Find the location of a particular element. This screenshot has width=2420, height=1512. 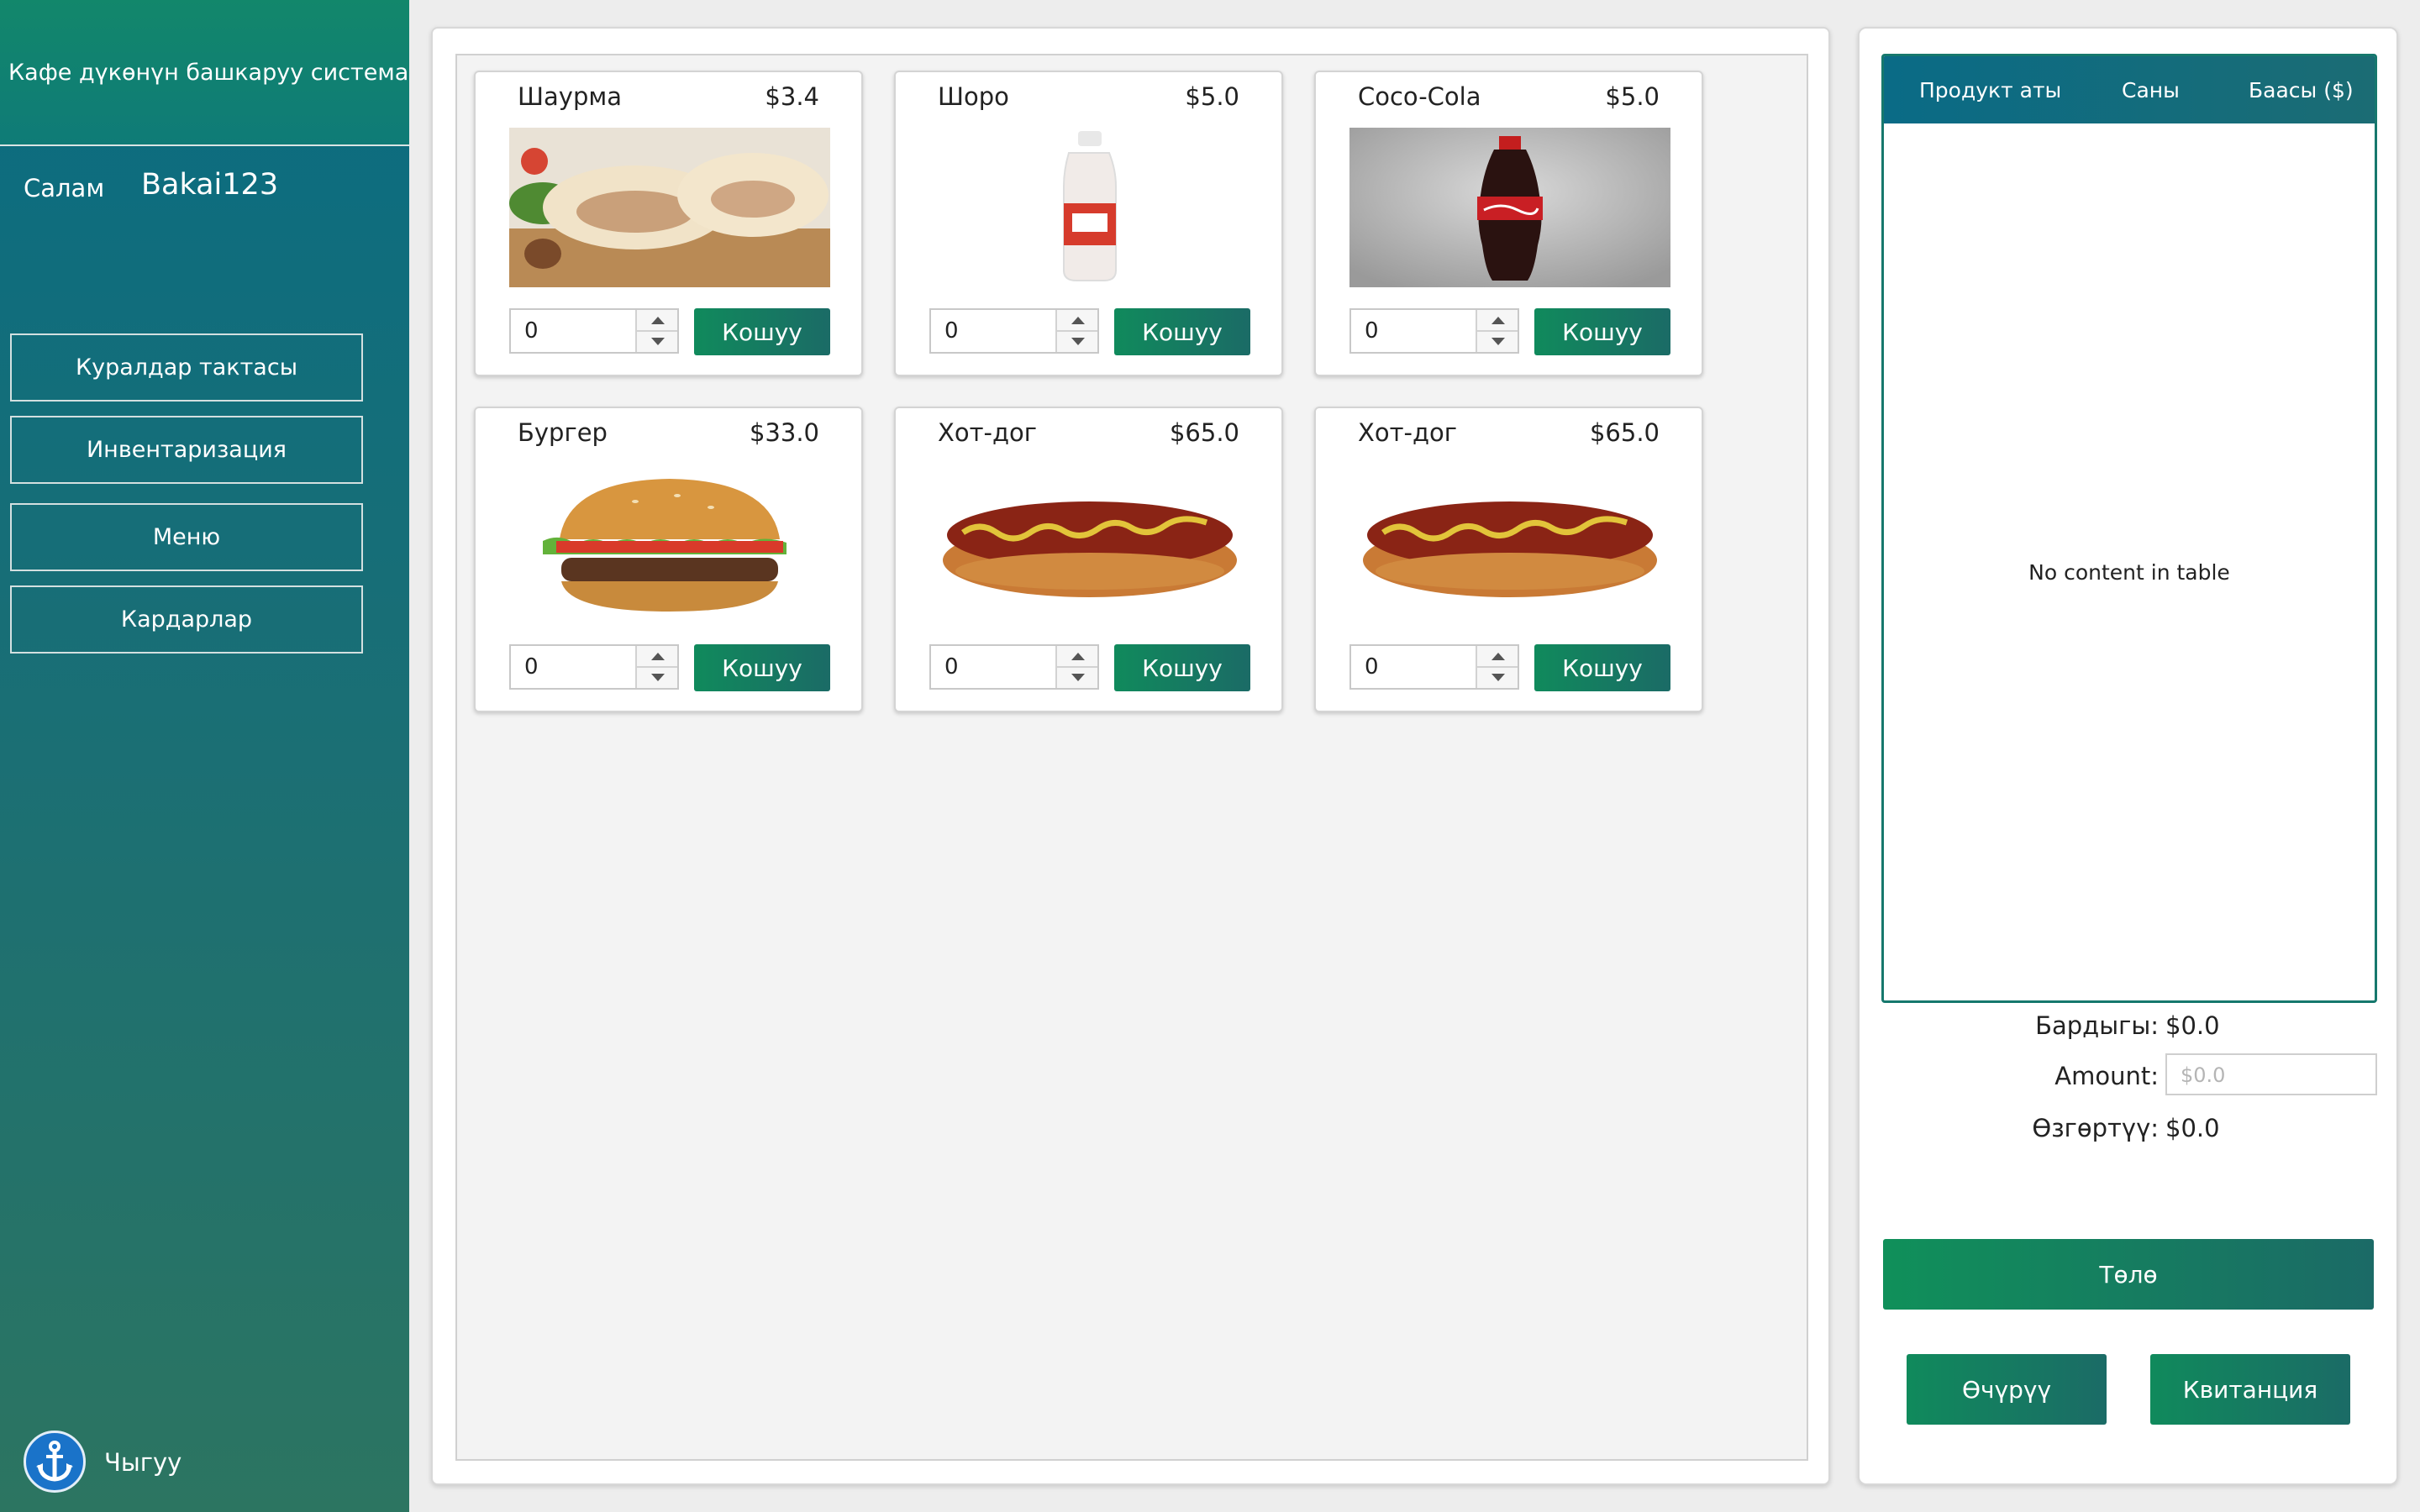

amount-label: Amount: is located at coordinates (2106, 1076).